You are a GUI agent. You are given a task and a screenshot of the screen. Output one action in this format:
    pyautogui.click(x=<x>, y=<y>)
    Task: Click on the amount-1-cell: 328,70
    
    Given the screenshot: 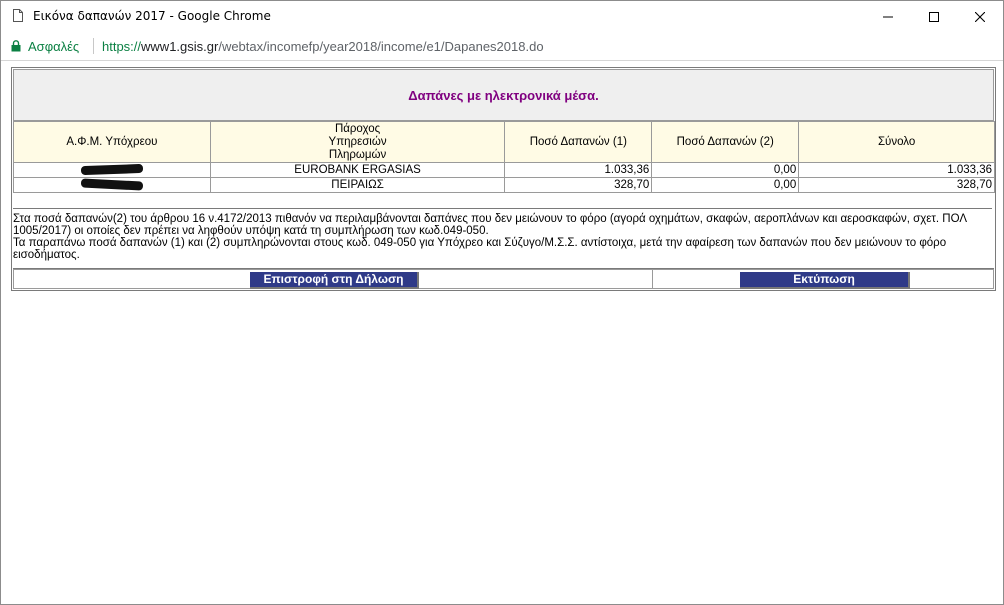 What is the action you would take?
    pyautogui.click(x=578, y=185)
    